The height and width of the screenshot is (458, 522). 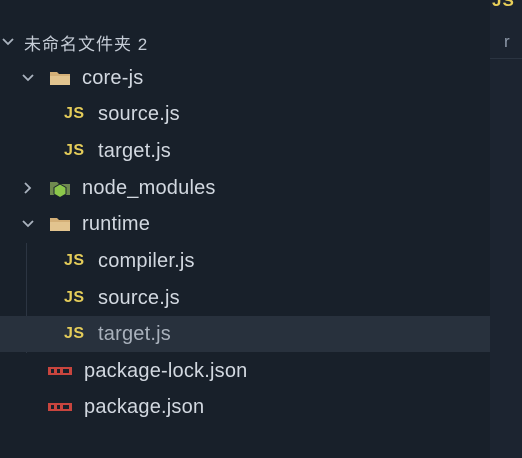 What do you see at coordinates (506, 58) in the screenshot?
I see `editor-tab-divider` at bounding box center [506, 58].